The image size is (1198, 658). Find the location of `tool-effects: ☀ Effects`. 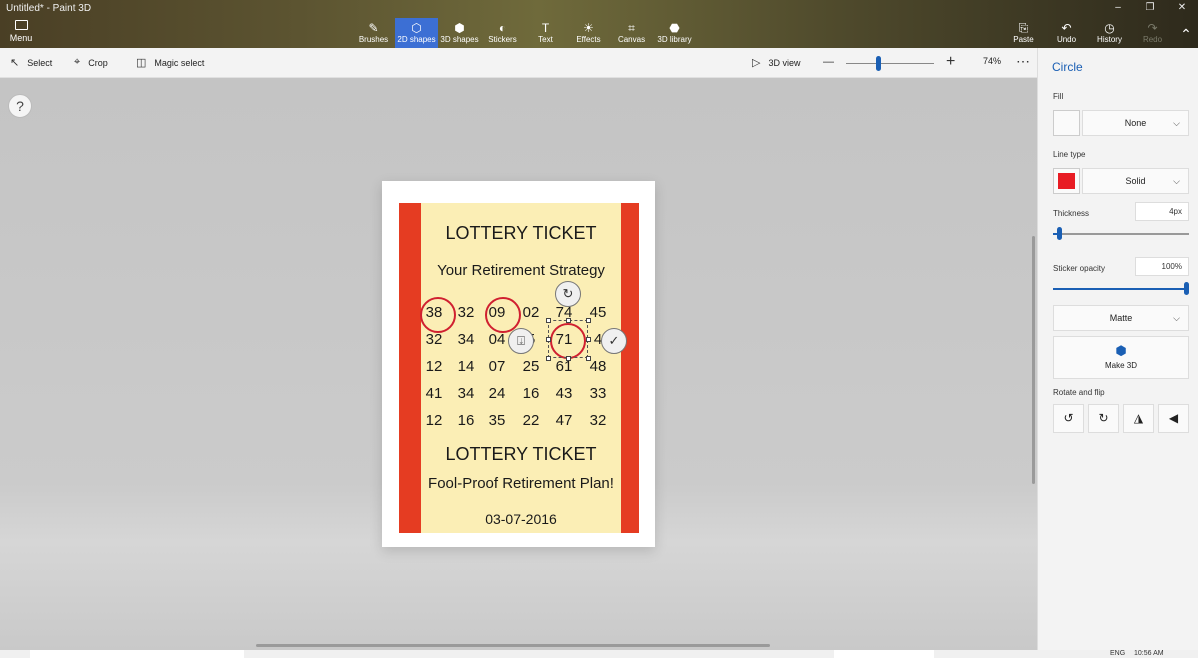

tool-effects: ☀ Effects is located at coordinates (588, 33).